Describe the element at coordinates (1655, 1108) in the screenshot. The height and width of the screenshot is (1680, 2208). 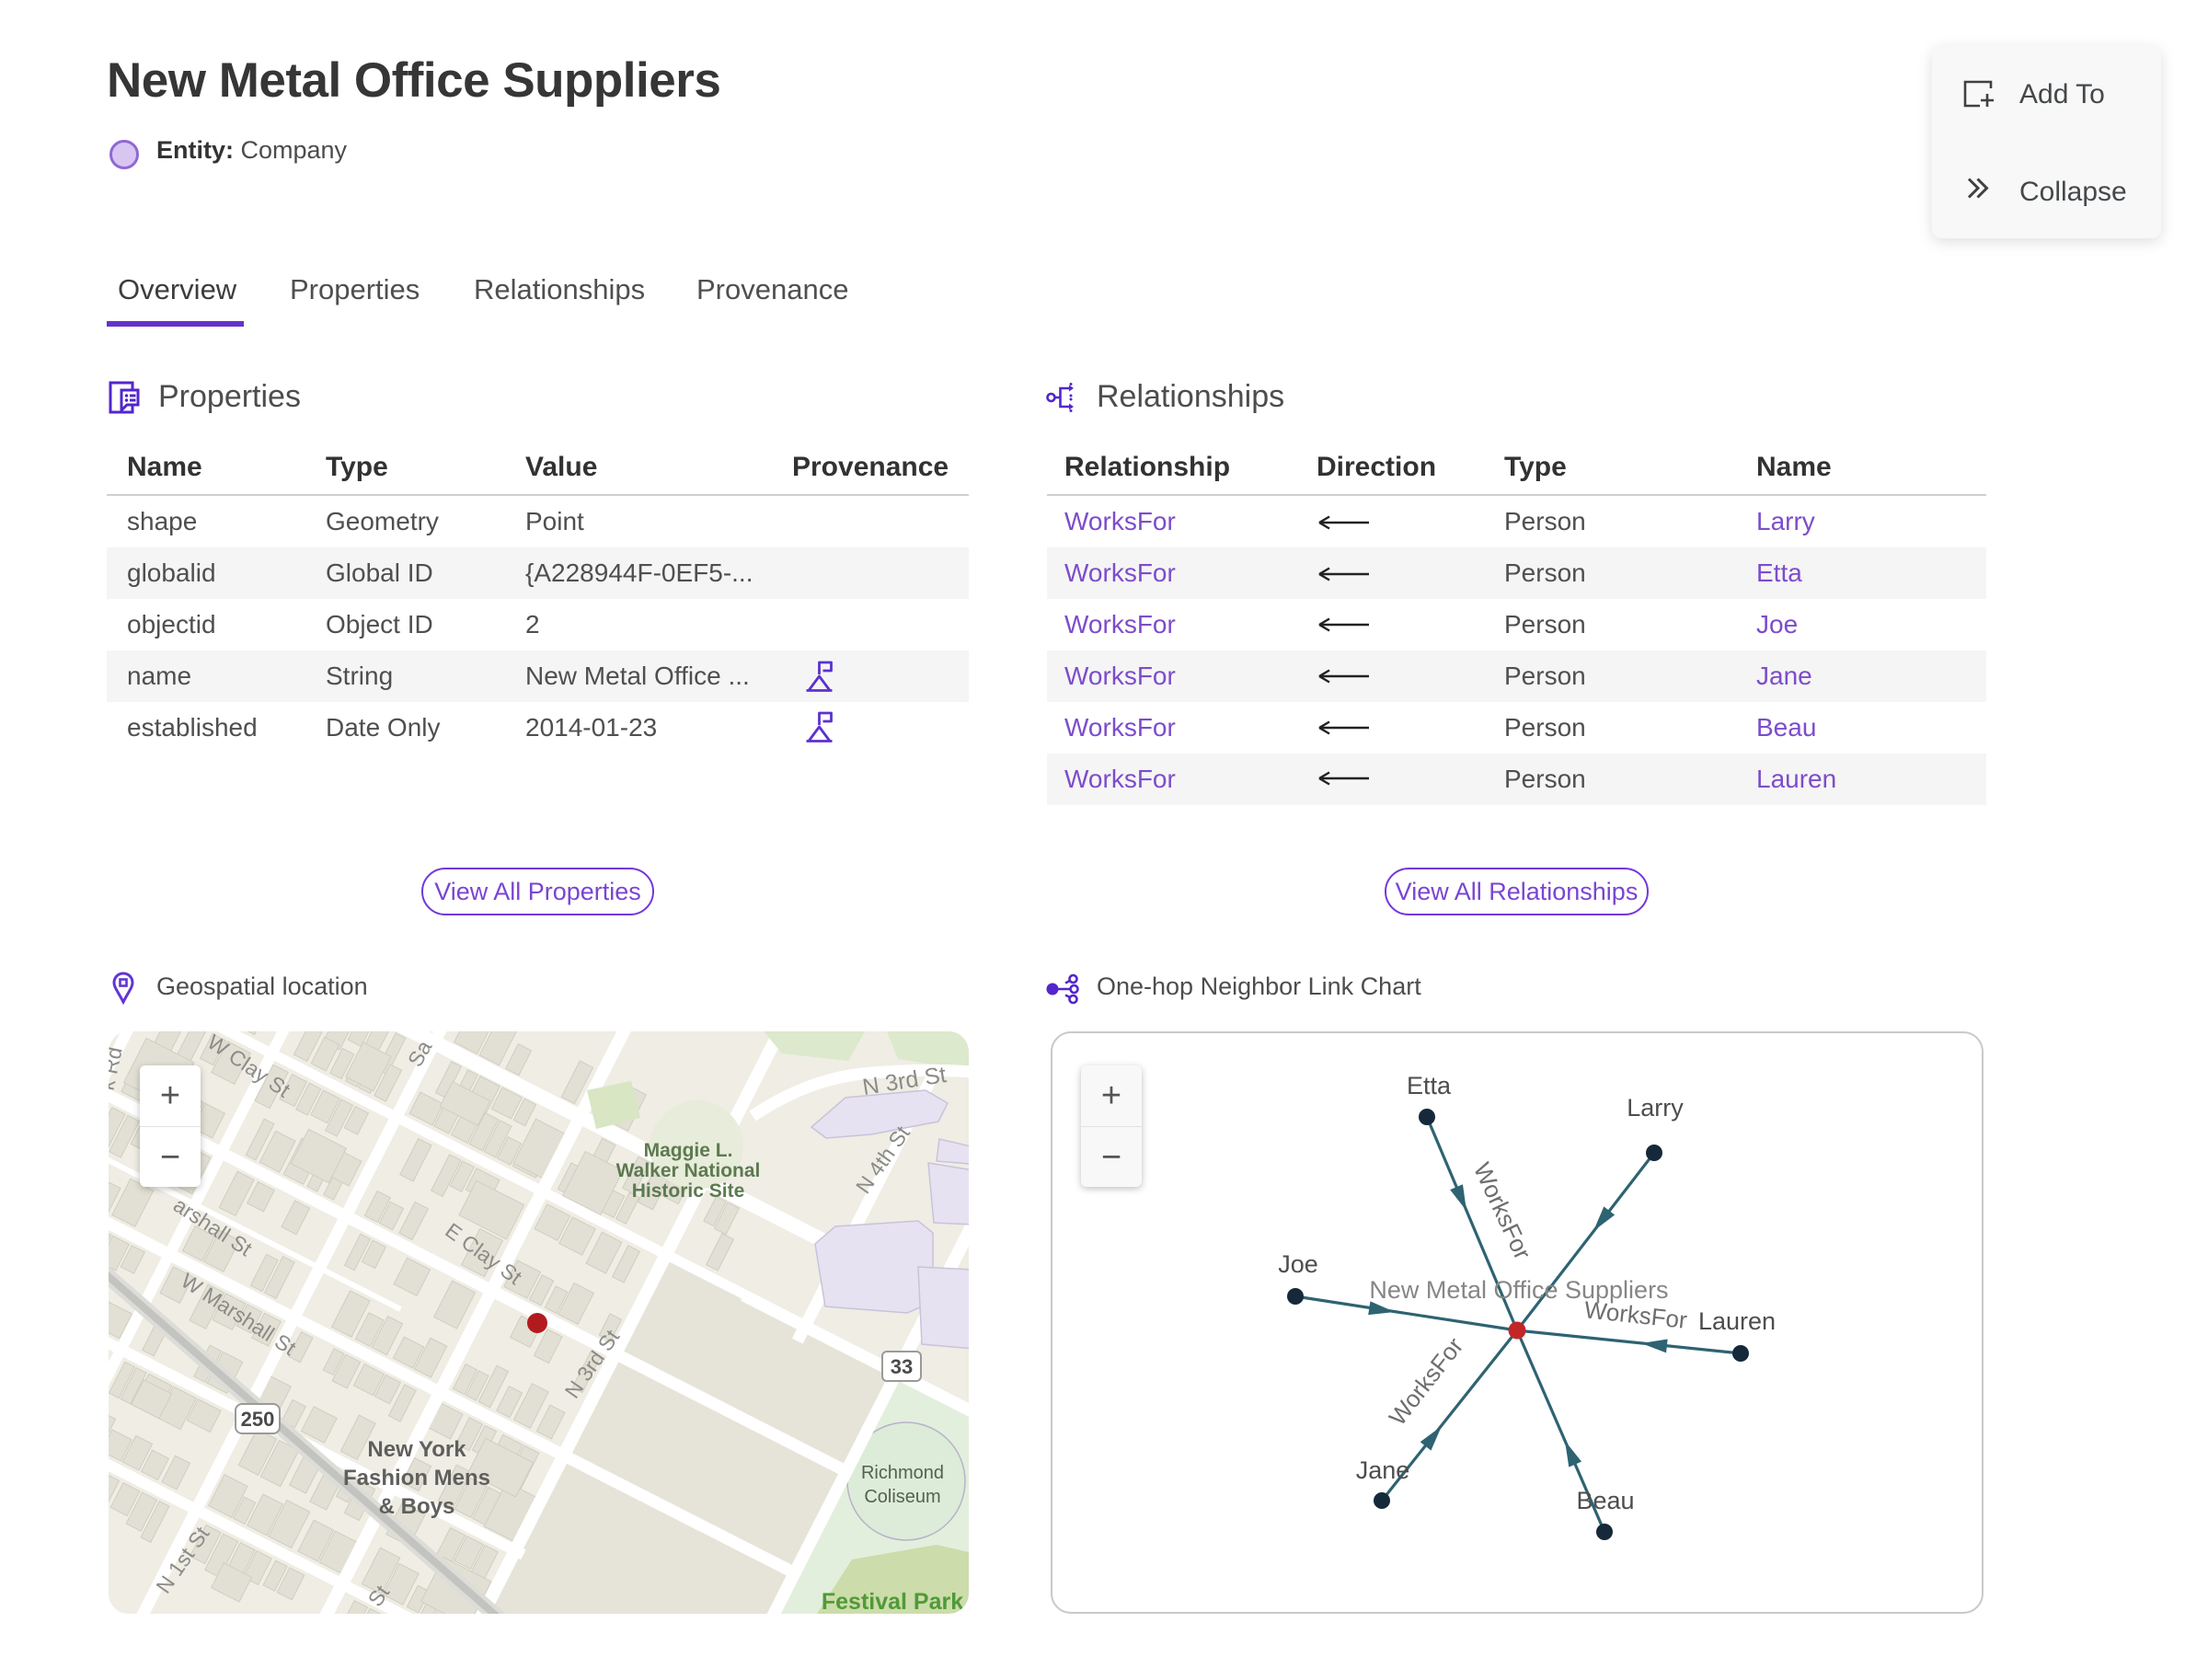
I see `svg-text: Larry` at that location.